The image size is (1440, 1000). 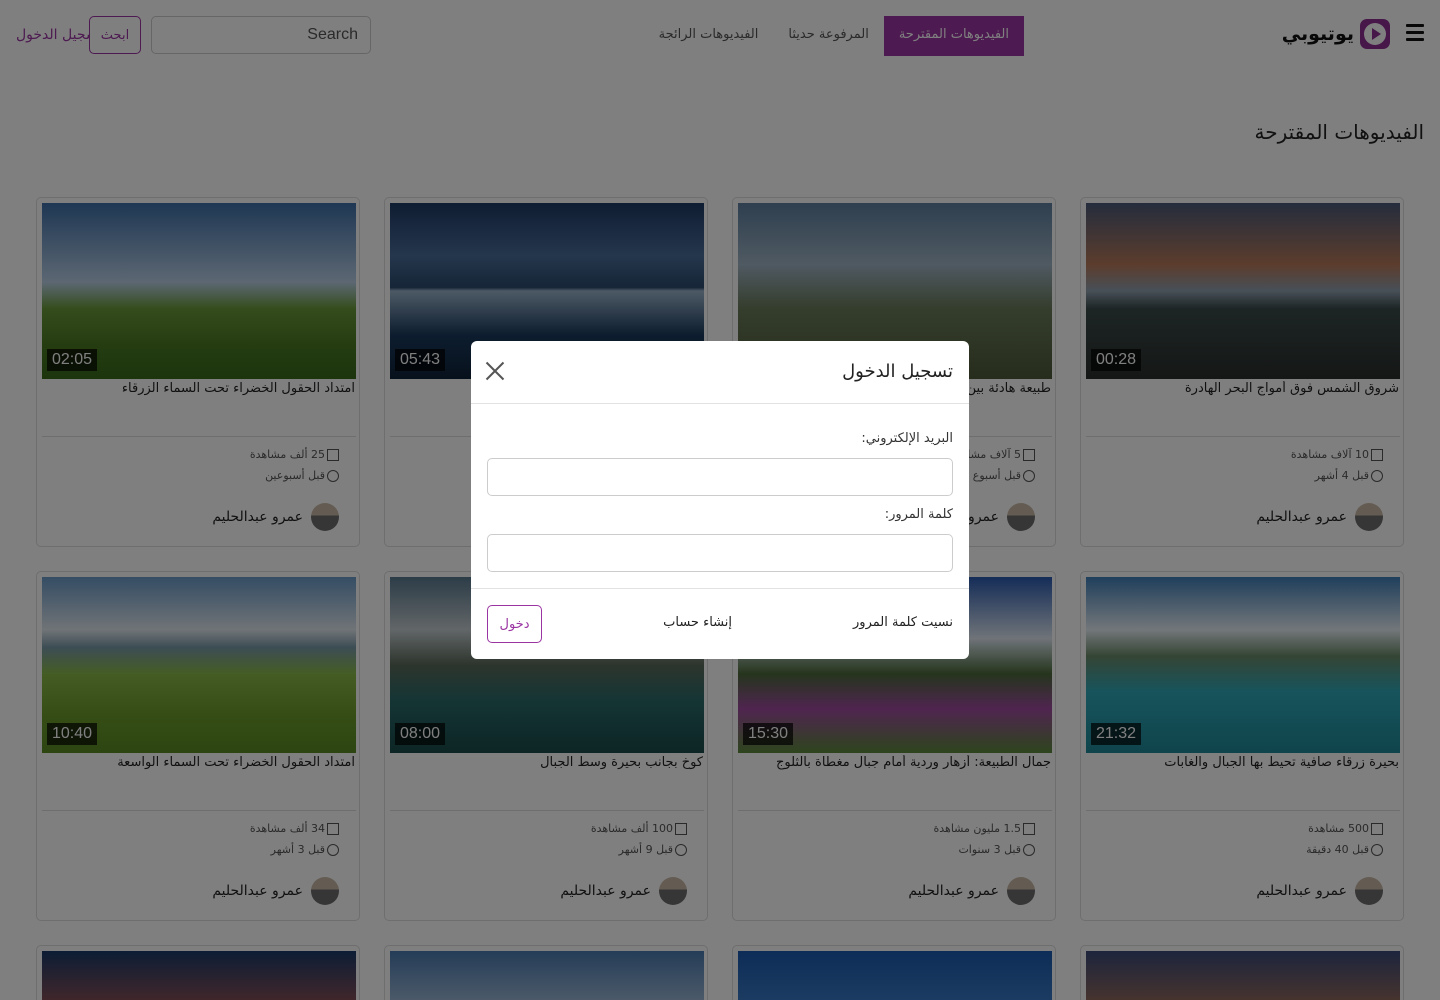 What do you see at coordinates (697, 622) in the screenshot?
I see `create-account-link: إنشاء حساب` at bounding box center [697, 622].